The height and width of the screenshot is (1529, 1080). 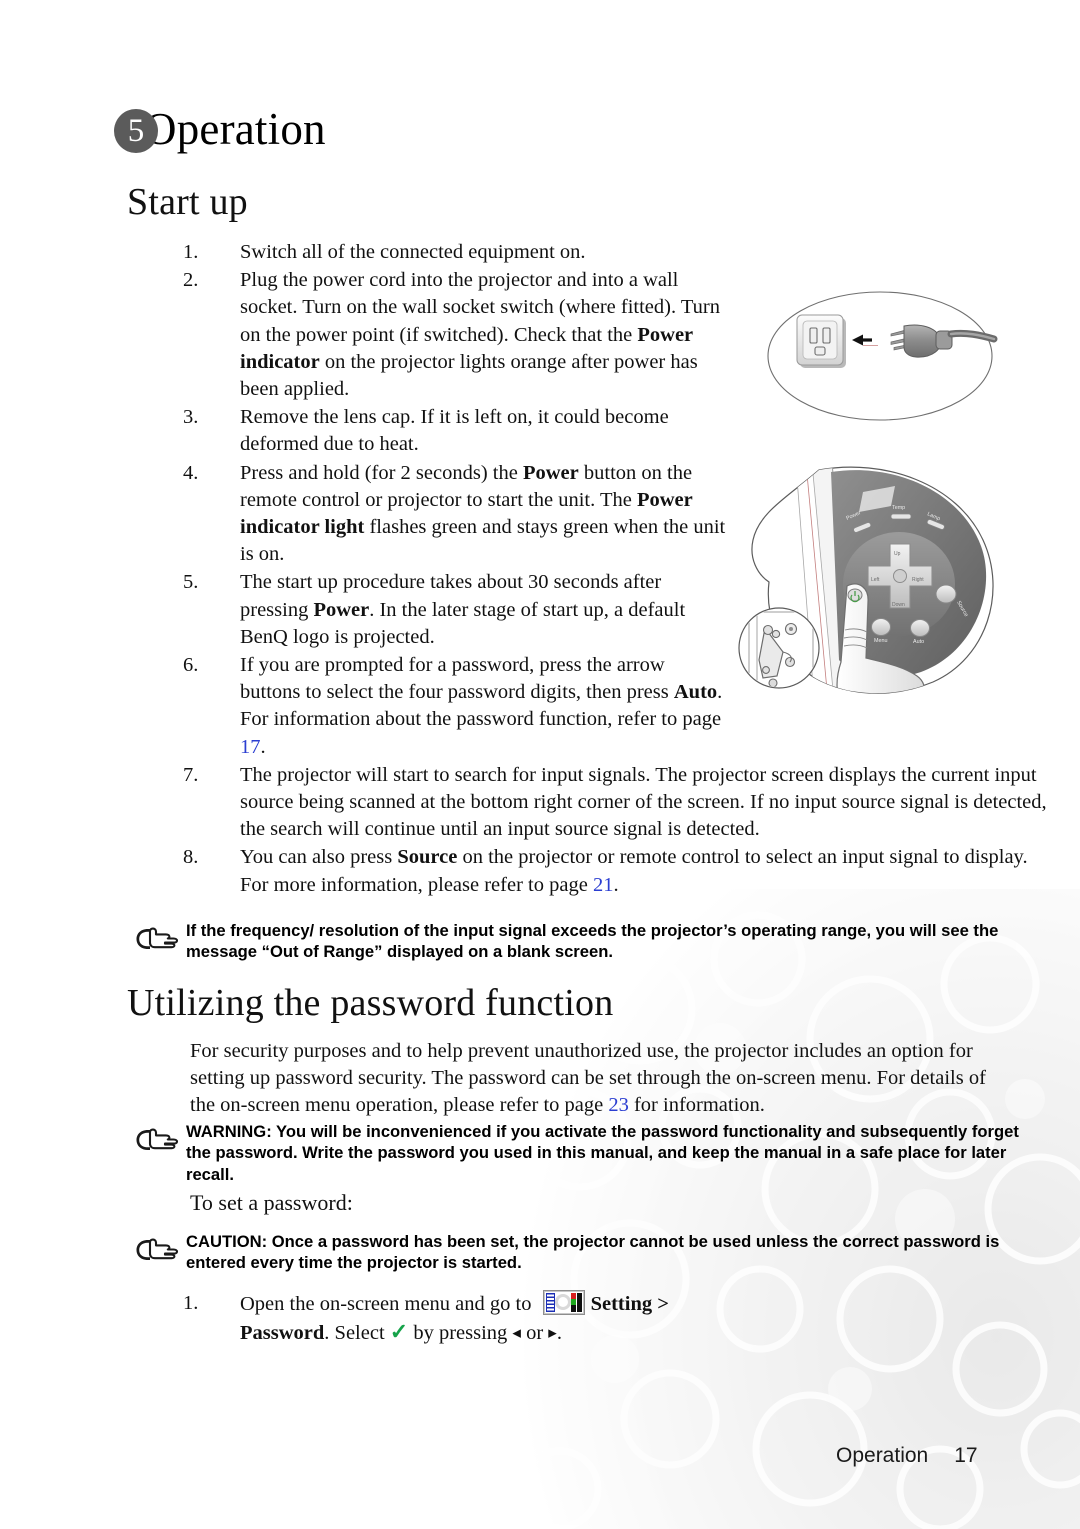 What do you see at coordinates (191, 774) in the screenshot?
I see `list-item-number: 7.` at bounding box center [191, 774].